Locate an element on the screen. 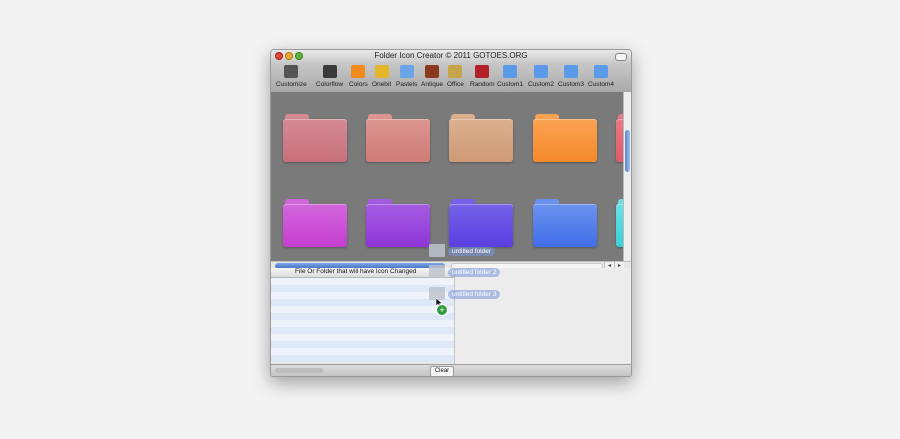 The image size is (900, 439). dragged-folder-label: untitled folder 2 is located at coordinates (474, 272).